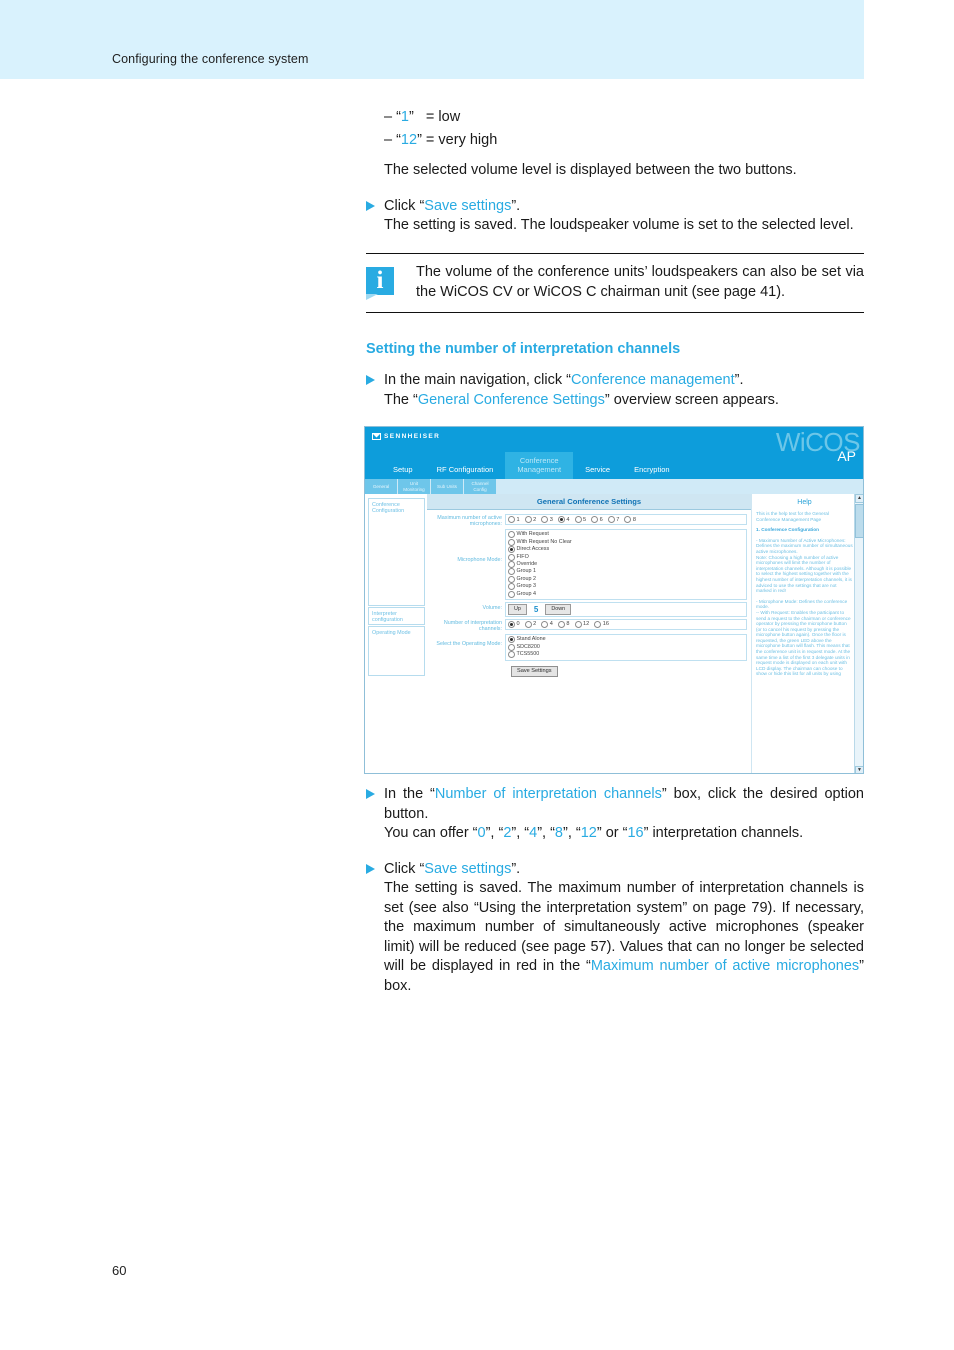  I want to click on operating-mode-options: Stand Alone SDC8200 TCS5500, so click(626, 647).